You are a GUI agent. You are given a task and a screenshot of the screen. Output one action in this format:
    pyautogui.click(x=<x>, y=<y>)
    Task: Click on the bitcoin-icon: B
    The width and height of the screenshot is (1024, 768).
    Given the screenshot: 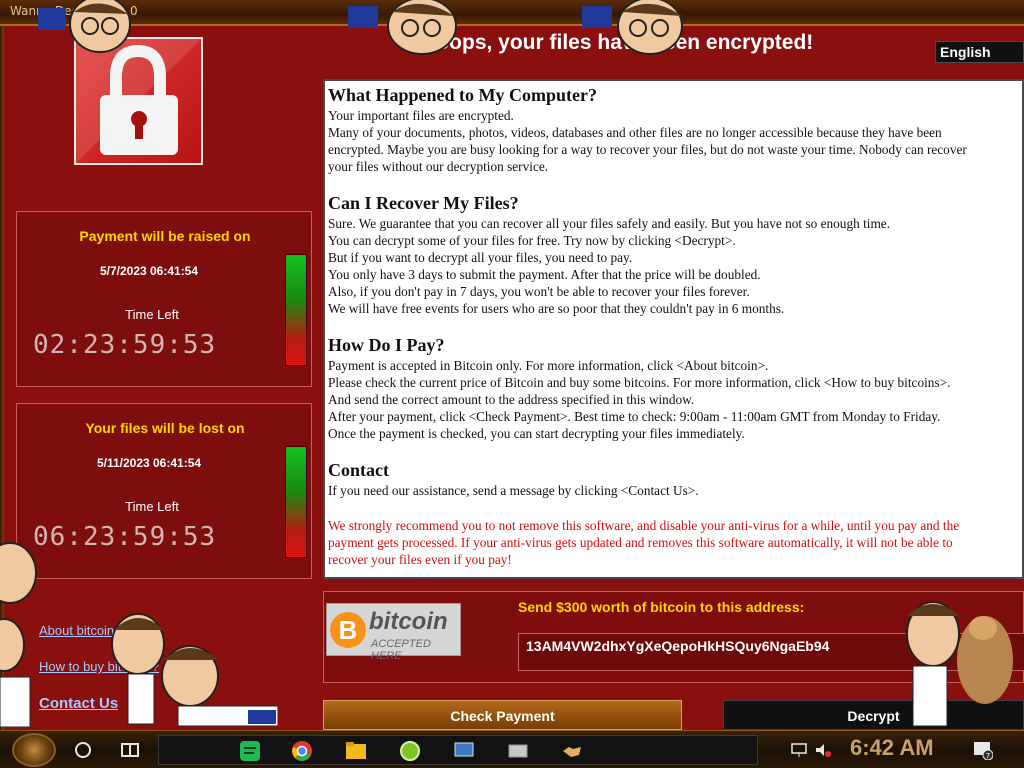 What is the action you would take?
    pyautogui.click(x=348, y=630)
    